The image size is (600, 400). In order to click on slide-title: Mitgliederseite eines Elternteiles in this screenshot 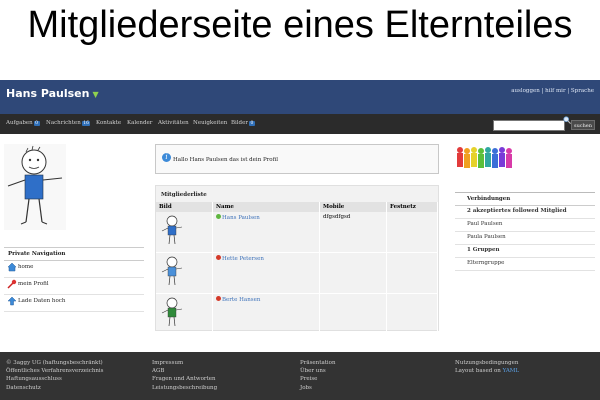, I will do `click(300, 25)`.